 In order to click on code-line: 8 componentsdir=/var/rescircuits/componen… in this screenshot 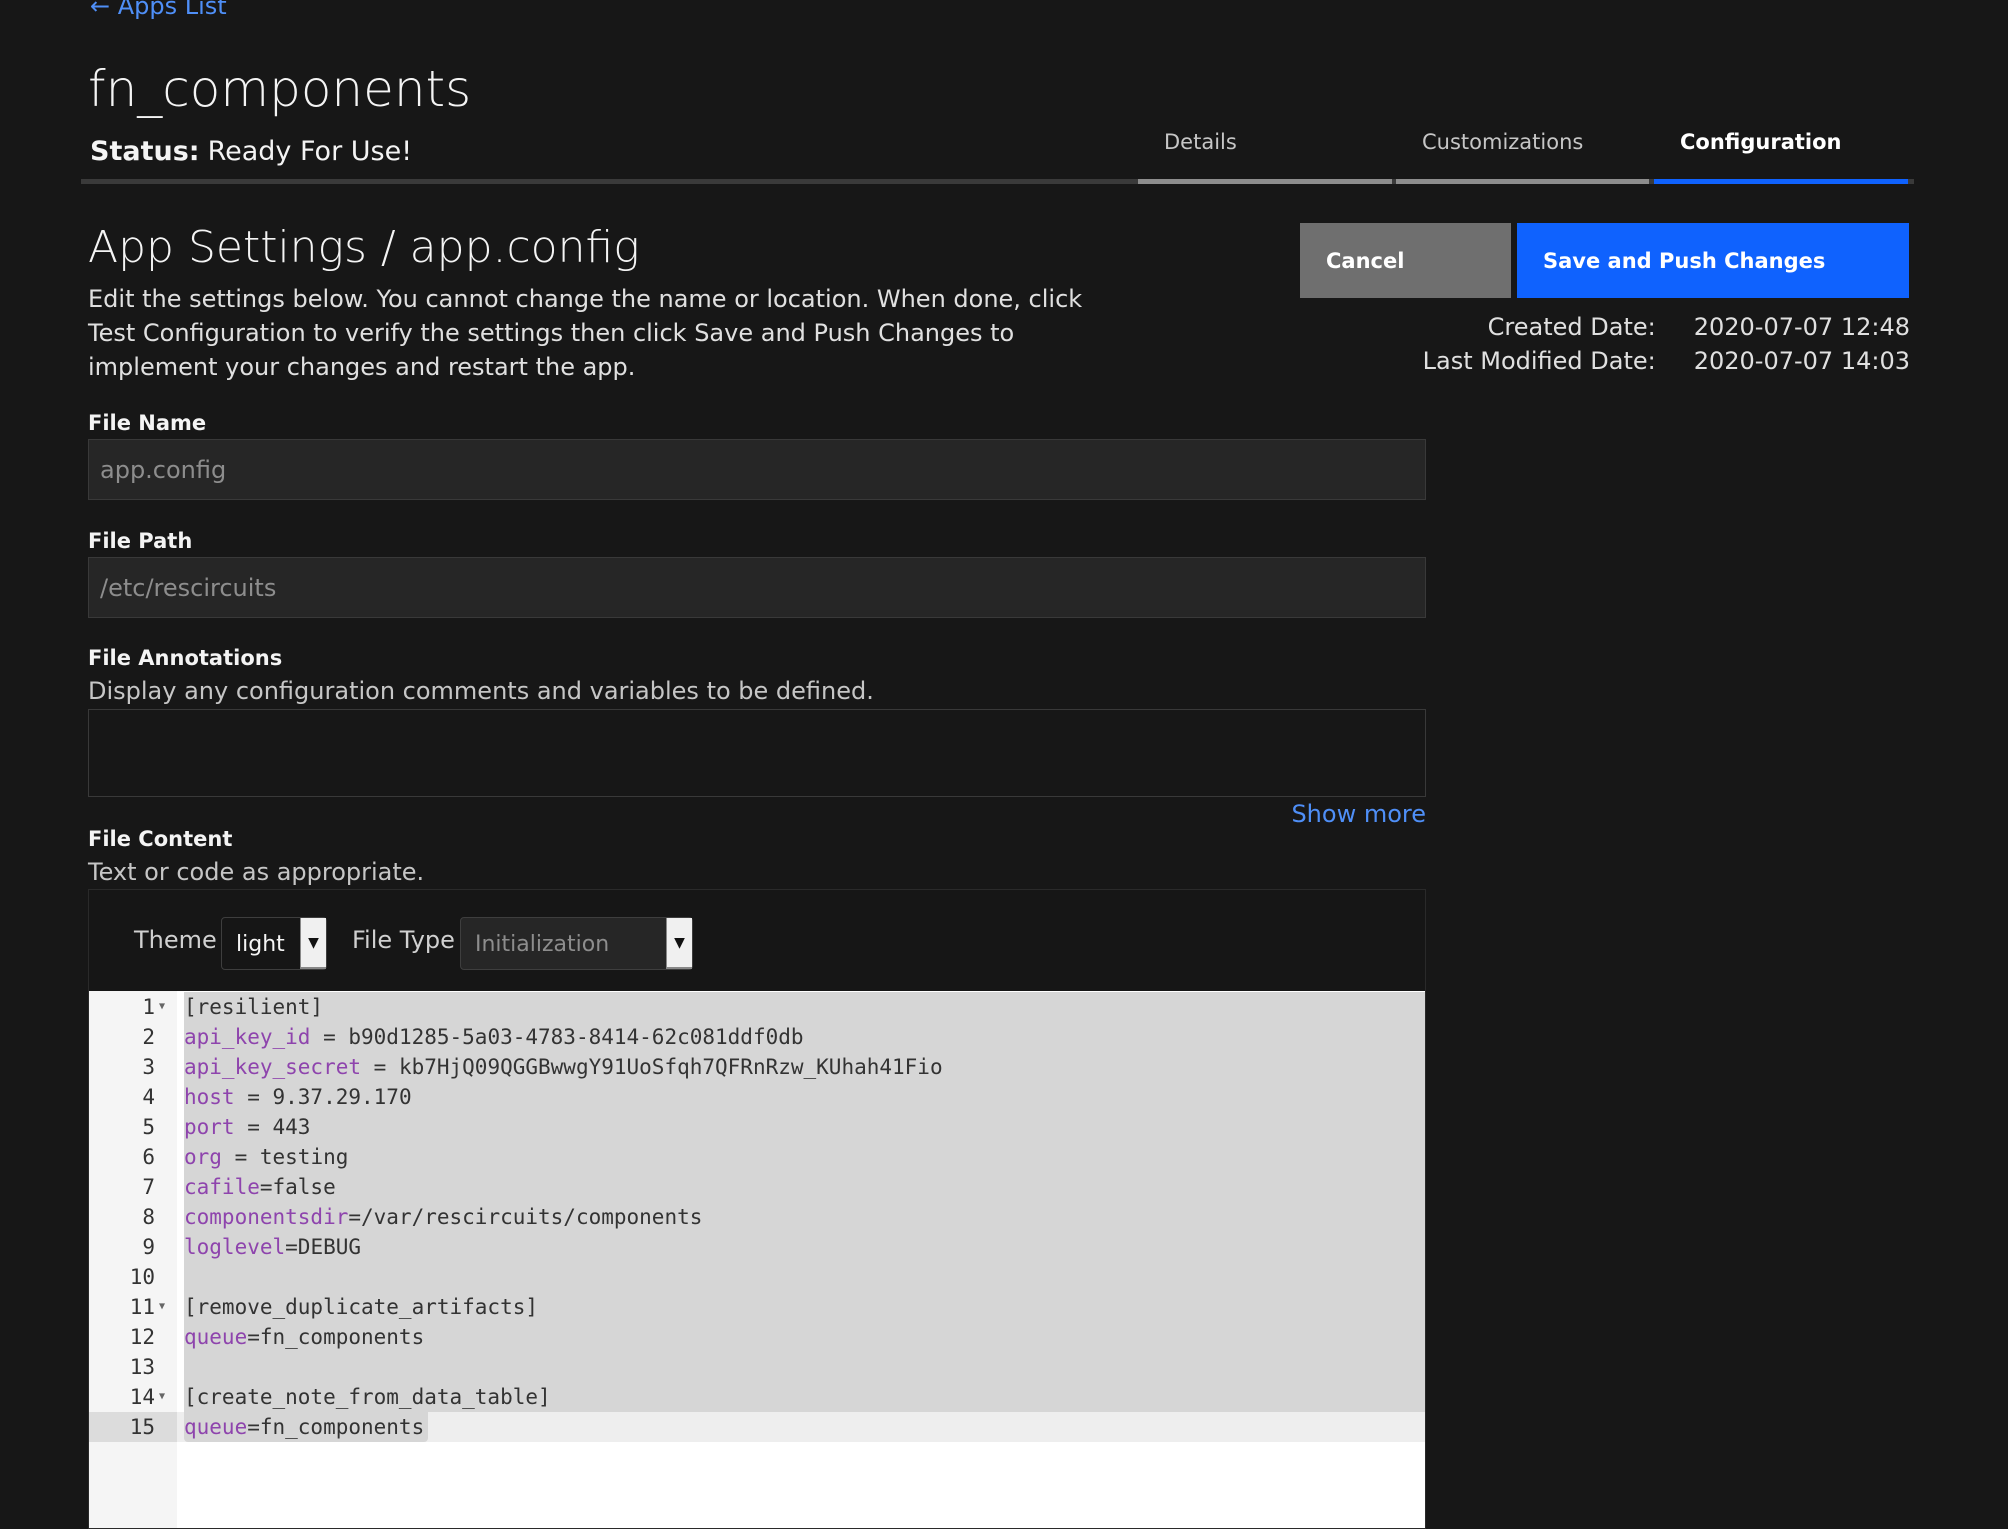, I will do `click(757, 1217)`.